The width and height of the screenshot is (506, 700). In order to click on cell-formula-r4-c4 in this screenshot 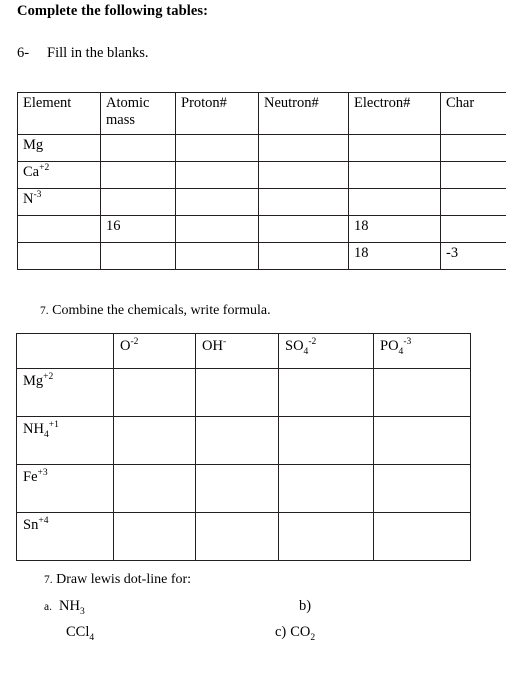, I will do `click(422, 536)`.